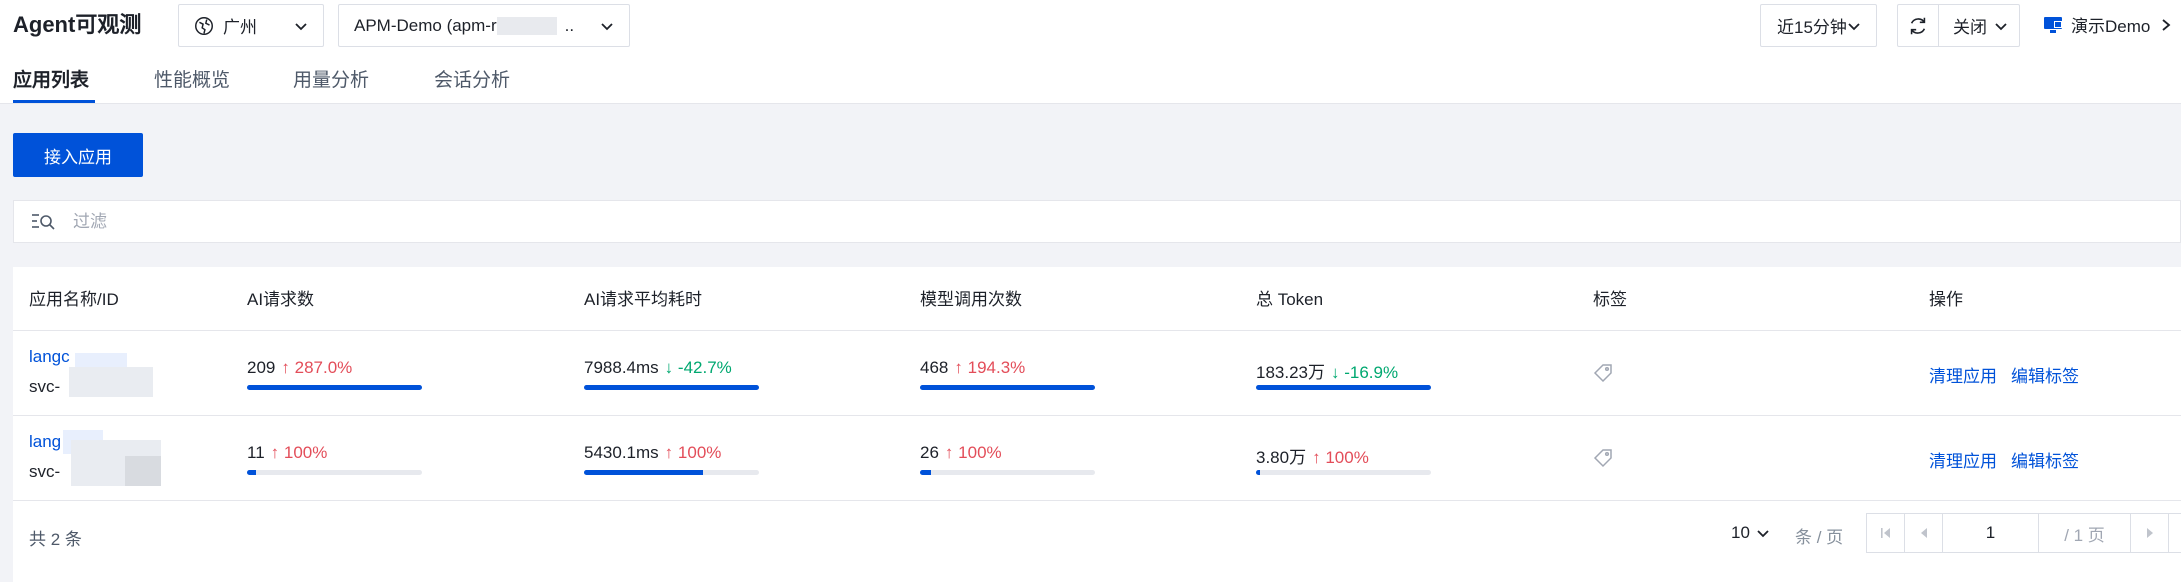 The image size is (2181, 582). I want to click on filter-search-icon, so click(43, 221).